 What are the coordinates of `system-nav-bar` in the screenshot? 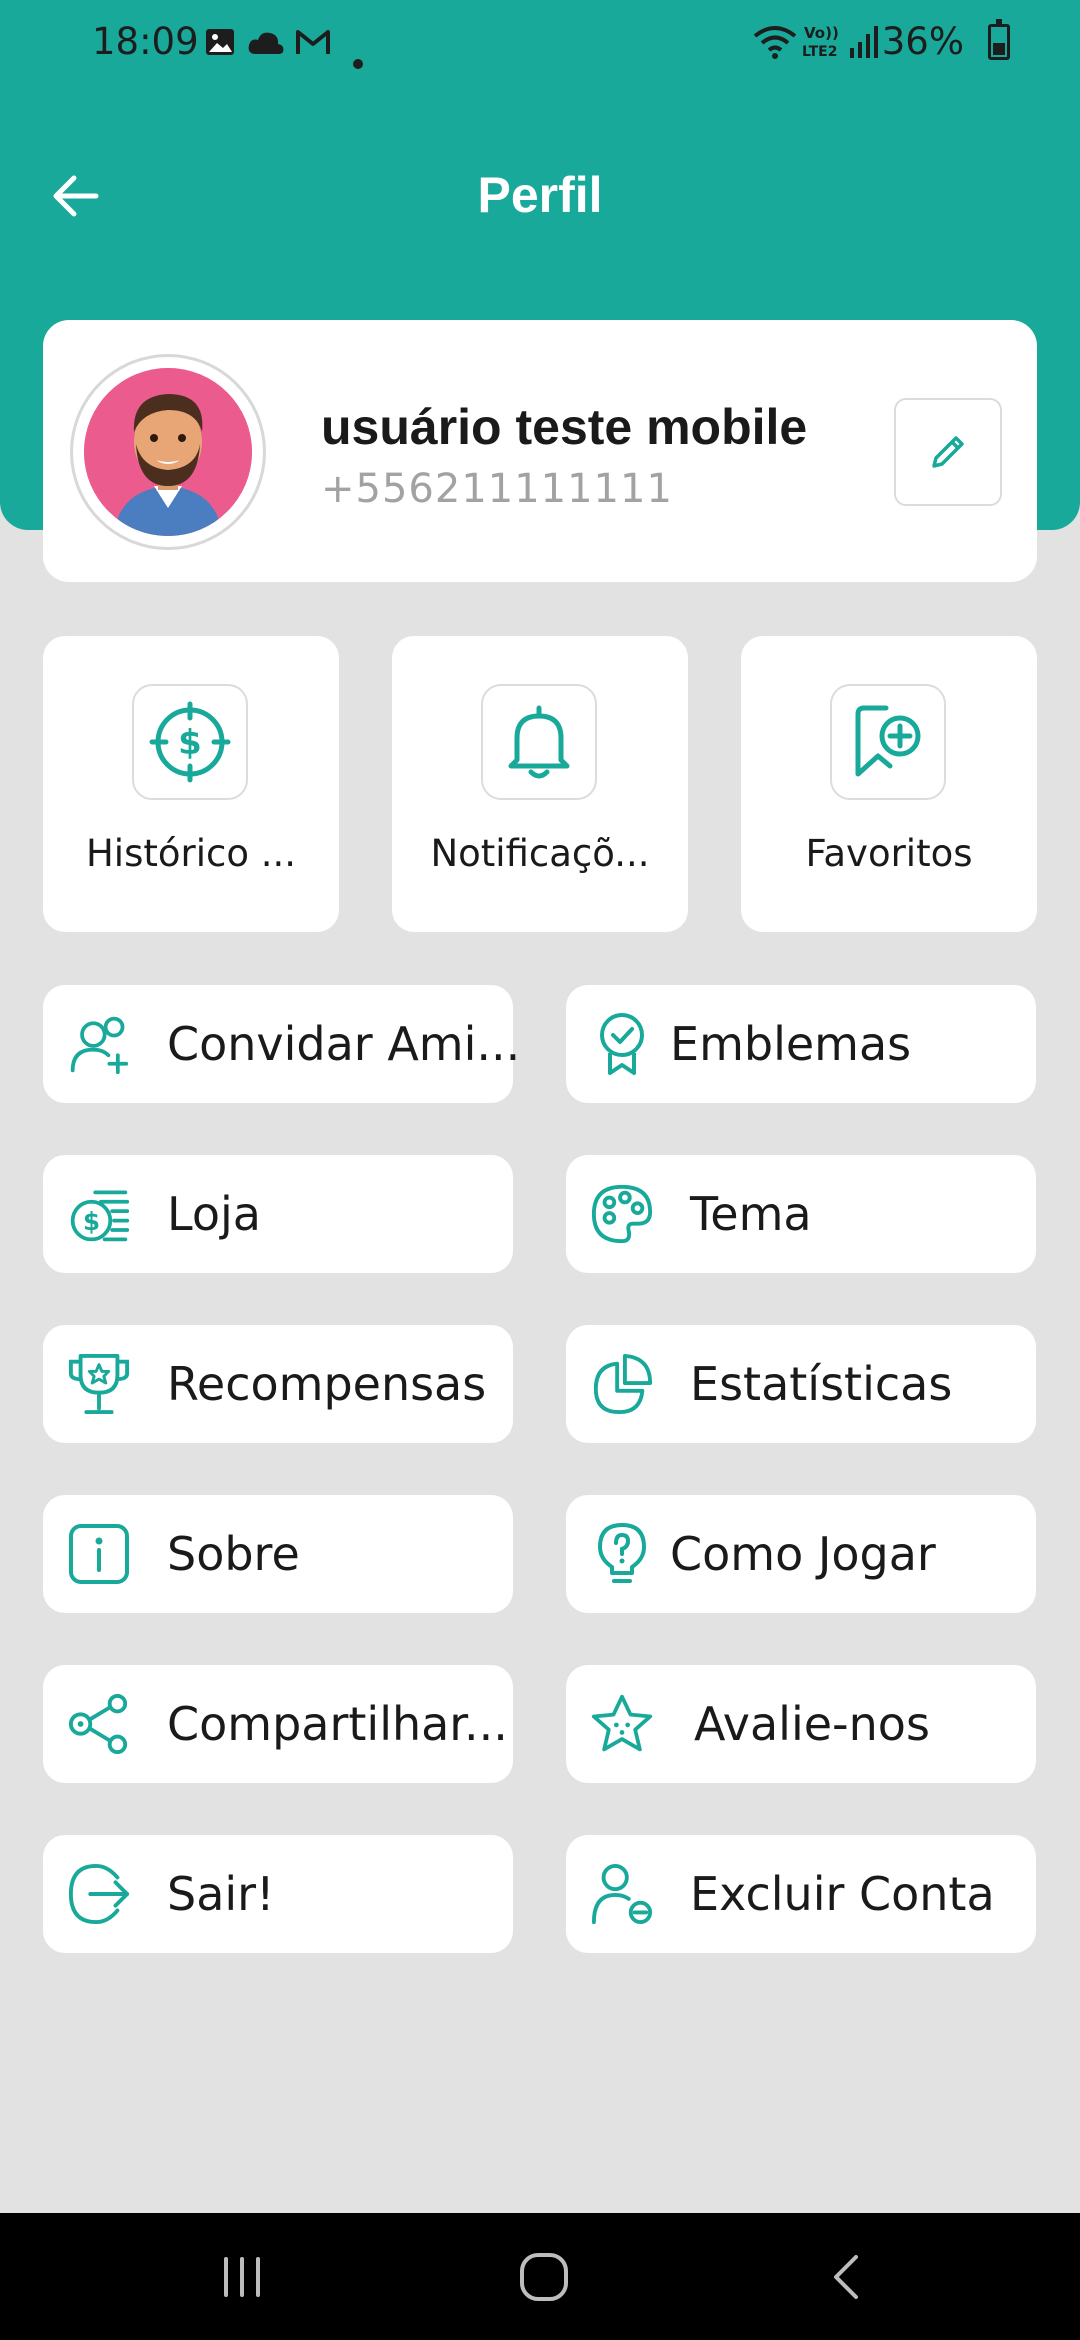 It's located at (540, 2276).